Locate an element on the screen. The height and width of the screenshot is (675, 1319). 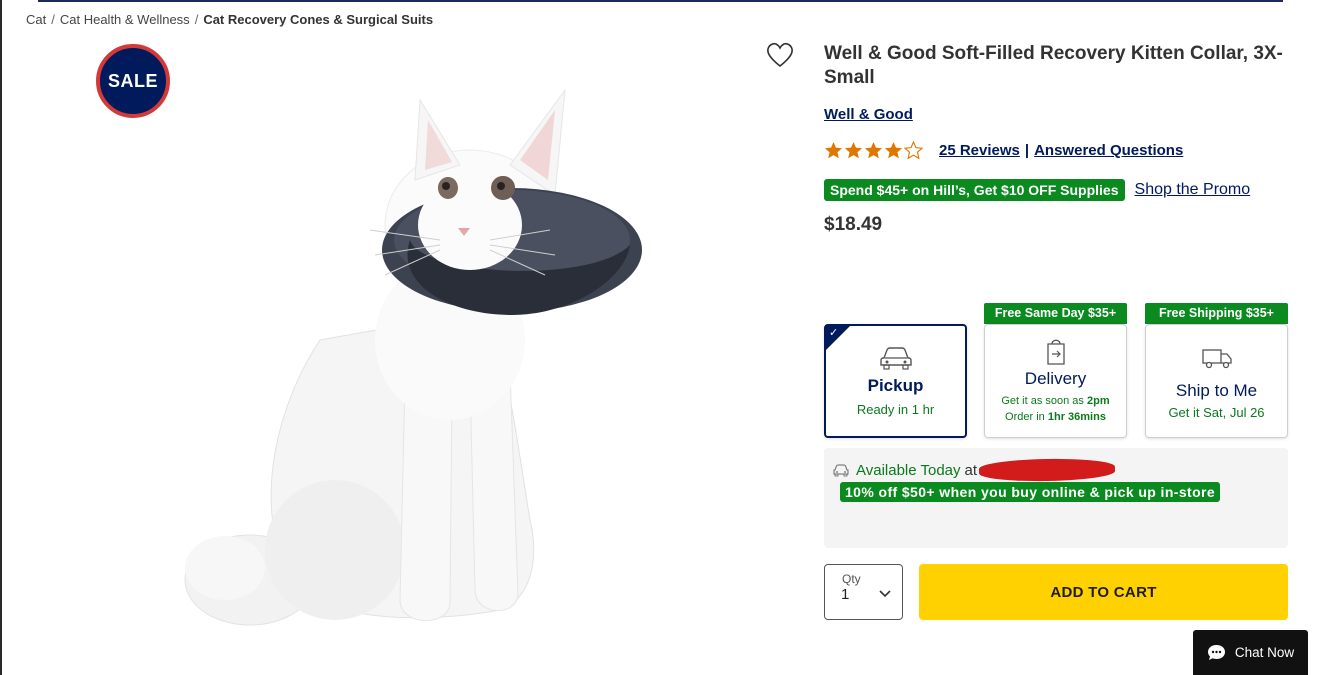
heart-icon is located at coordinates (780, 55).